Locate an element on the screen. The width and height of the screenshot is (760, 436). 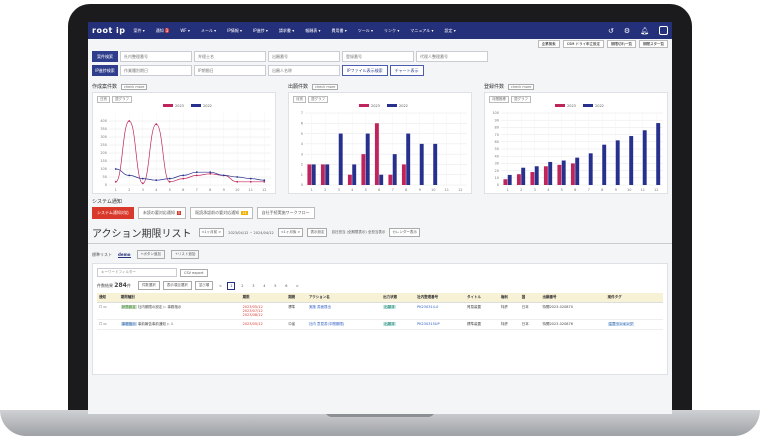
col-docno: 社内整理番号 is located at coordinates (440, 298).